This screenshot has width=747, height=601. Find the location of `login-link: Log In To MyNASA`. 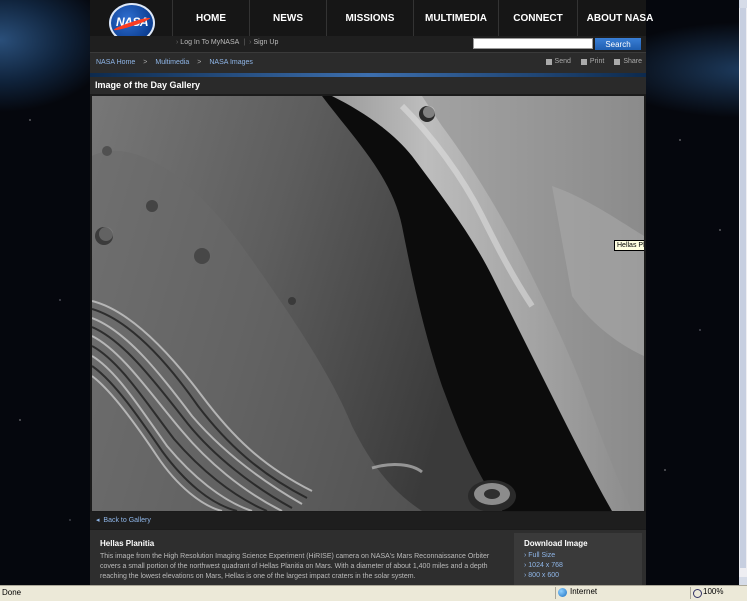

login-link: Log In To MyNASA is located at coordinates (209, 42).